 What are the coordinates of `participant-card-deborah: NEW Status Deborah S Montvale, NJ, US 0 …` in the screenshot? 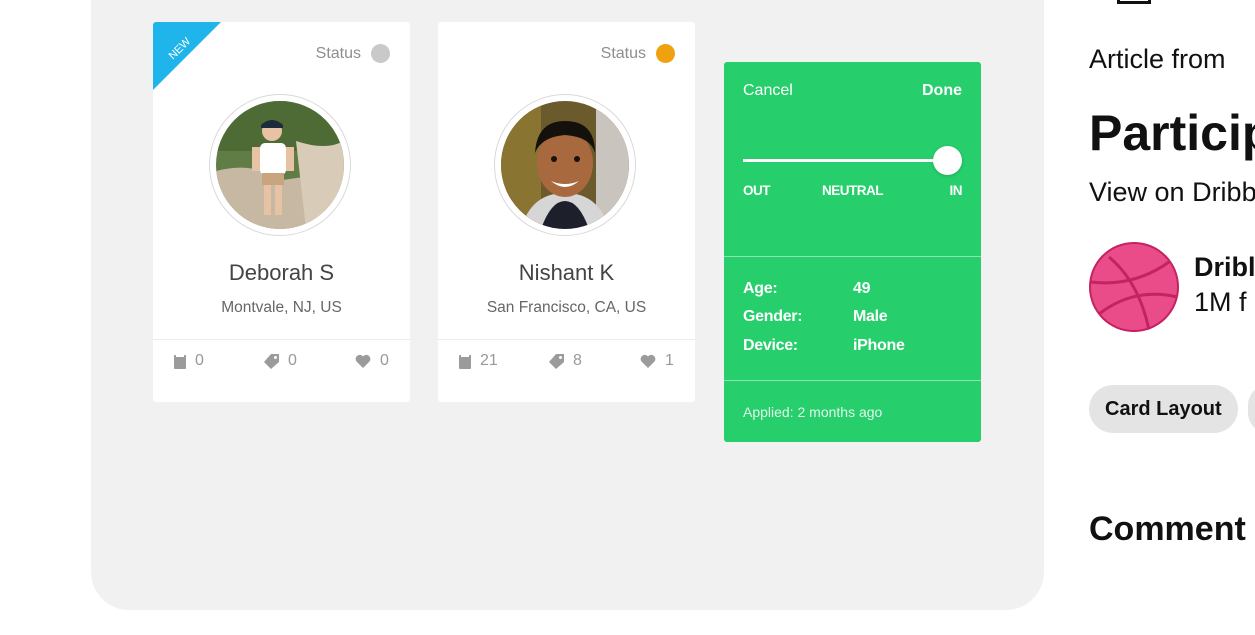 It's located at (281, 212).